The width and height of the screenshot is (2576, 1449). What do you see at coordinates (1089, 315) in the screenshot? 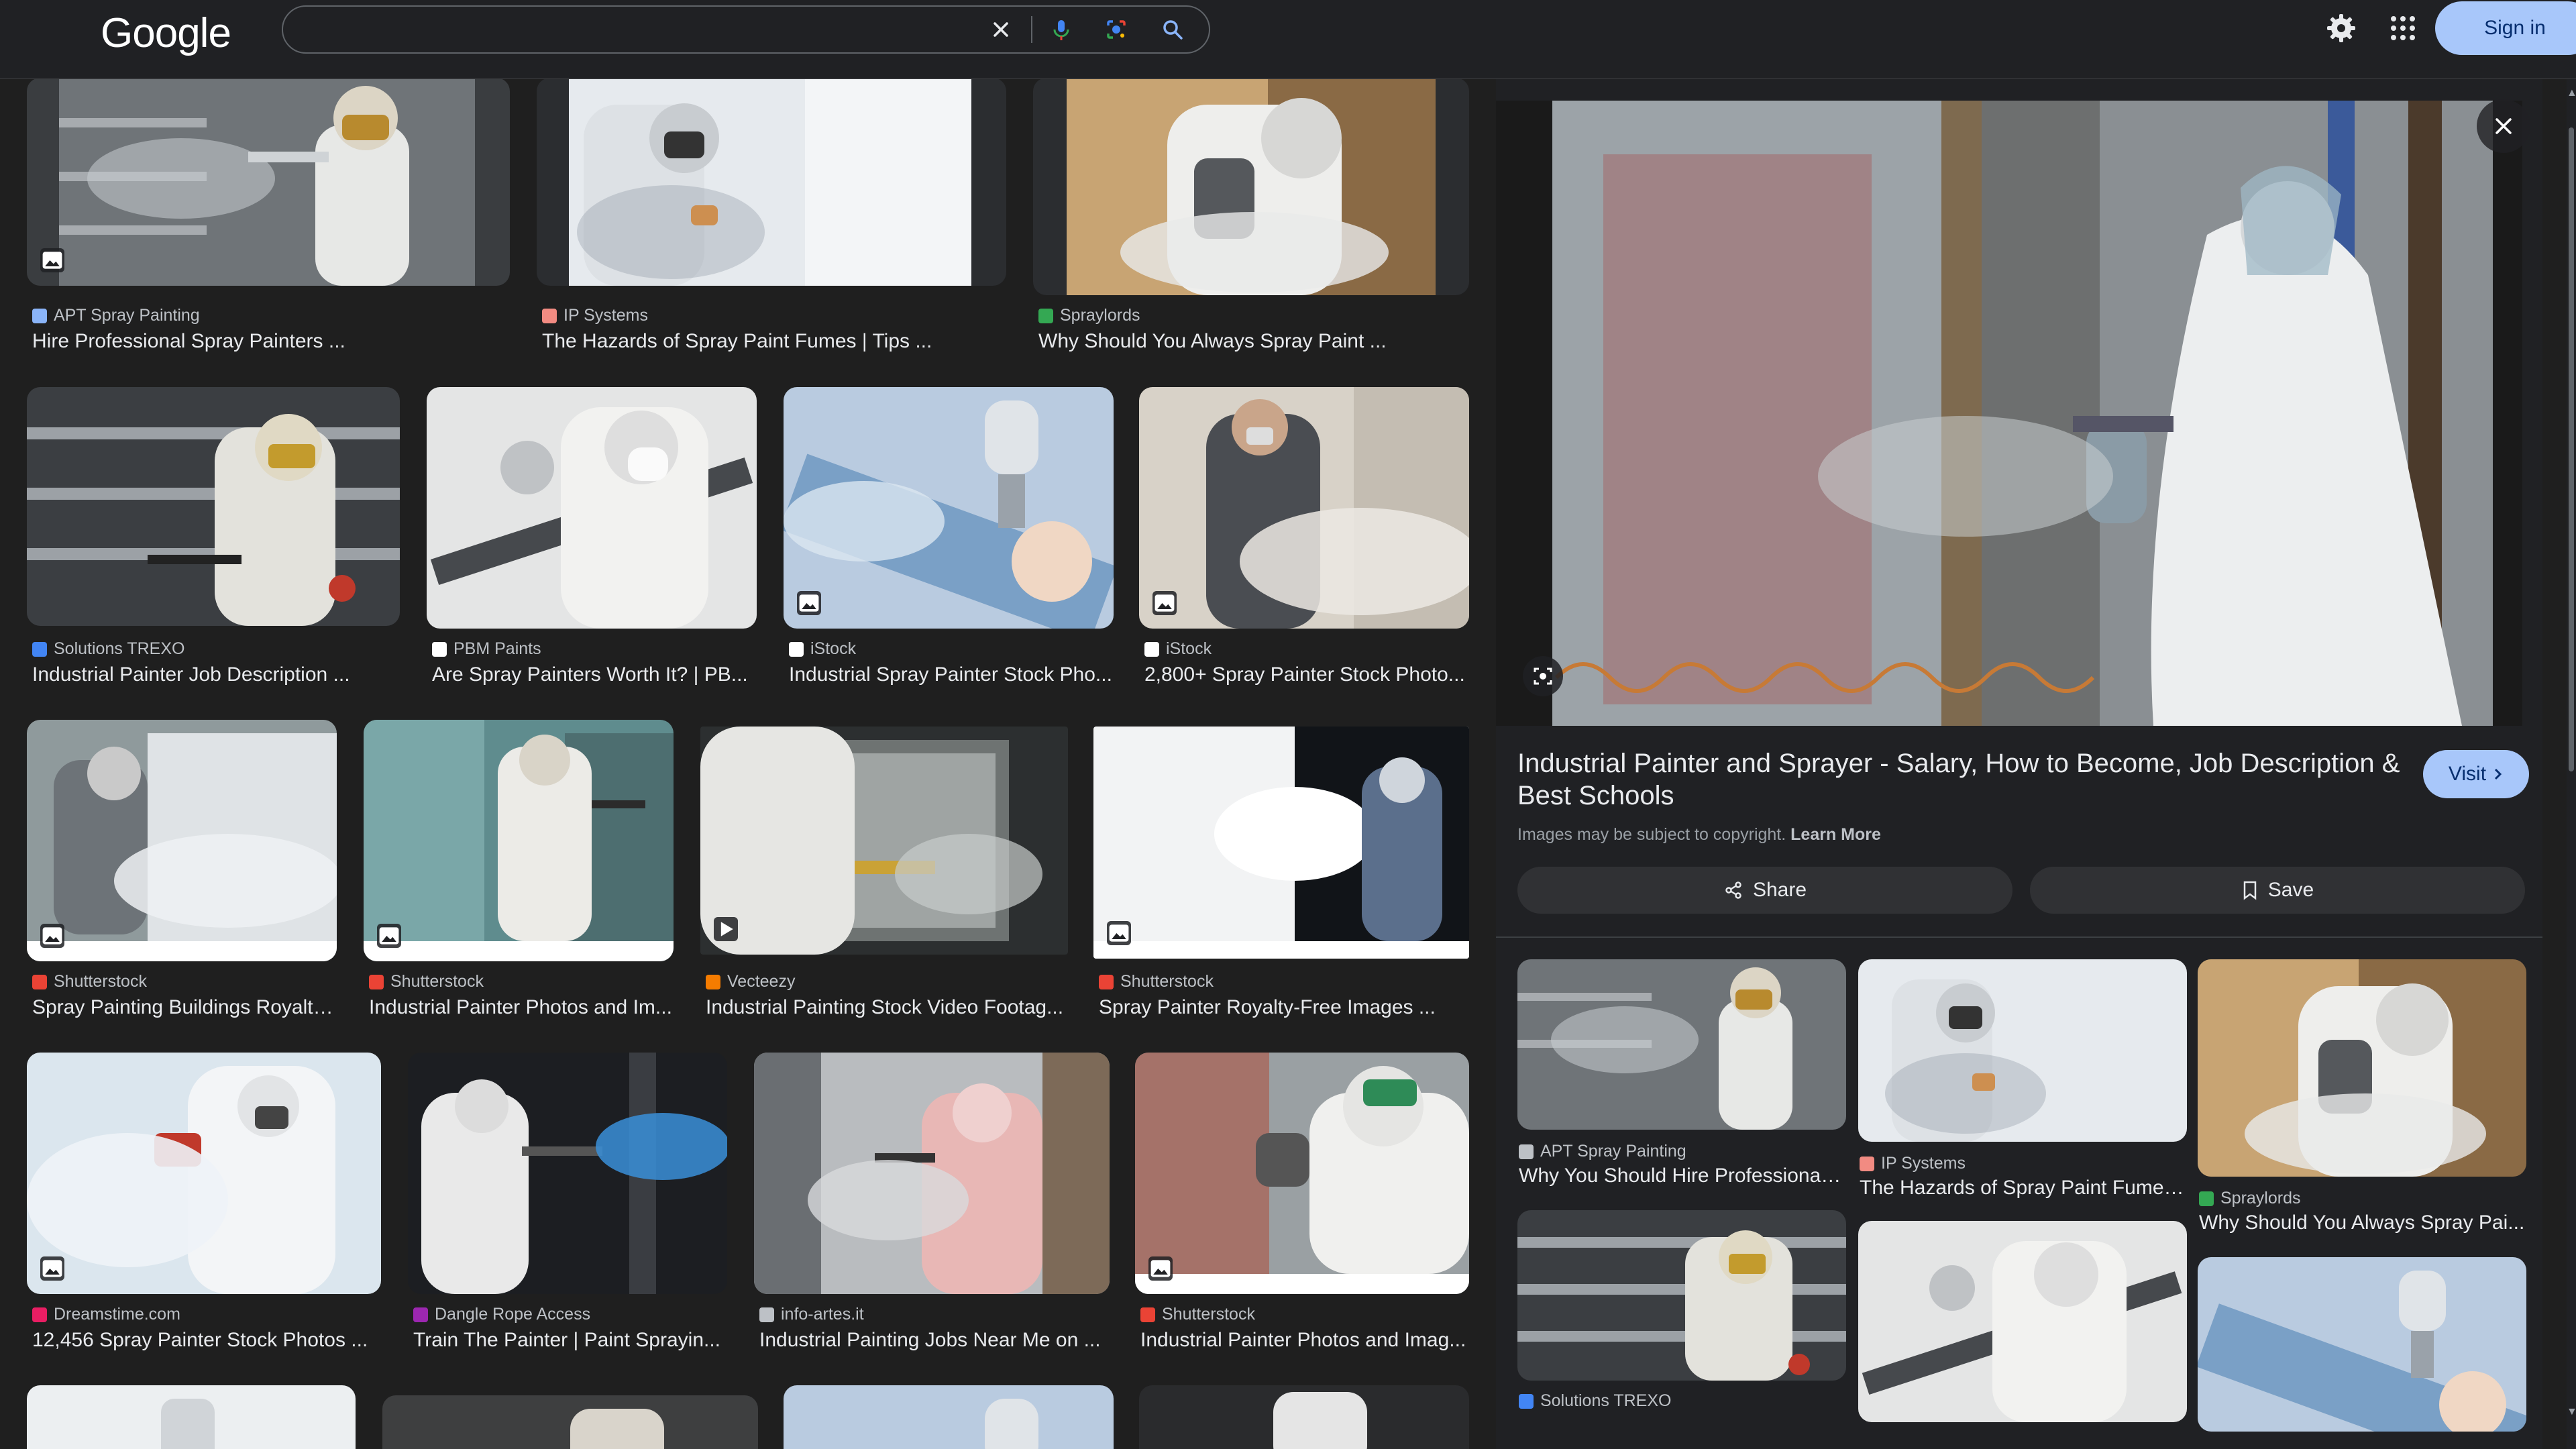
I see `result-source: Spraylords` at bounding box center [1089, 315].